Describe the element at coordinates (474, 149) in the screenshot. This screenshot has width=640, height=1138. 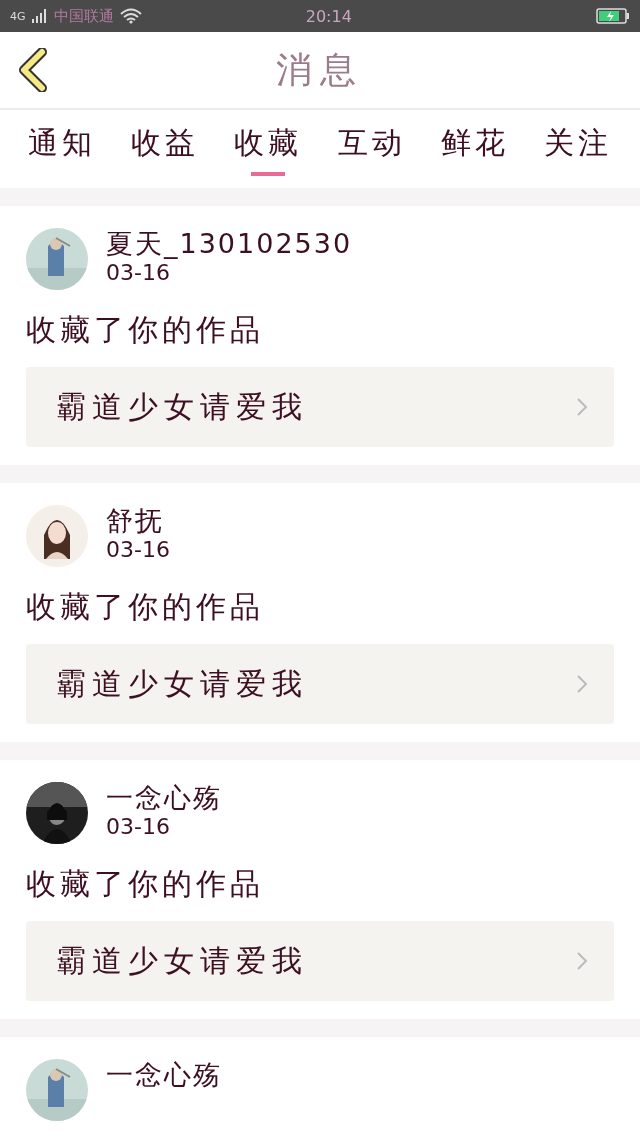
I see `tab: 鲜花` at that location.